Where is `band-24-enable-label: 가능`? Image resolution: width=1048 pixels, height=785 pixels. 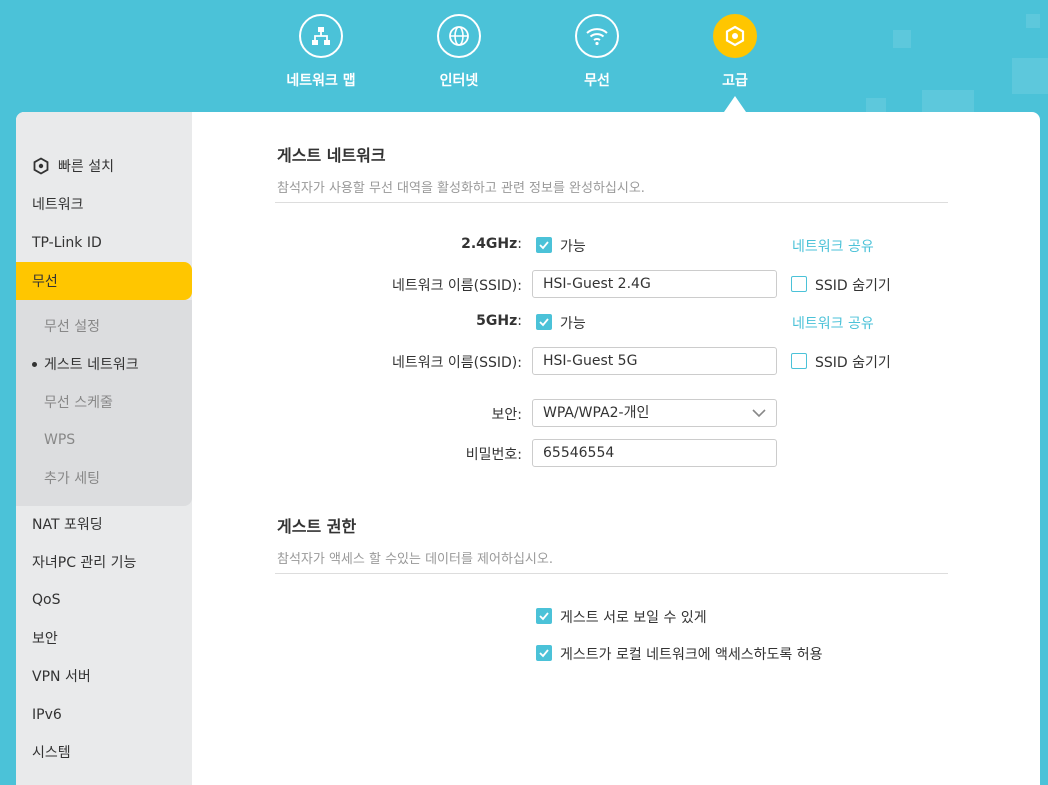
band-24-enable-label: 가능 is located at coordinates (573, 247).